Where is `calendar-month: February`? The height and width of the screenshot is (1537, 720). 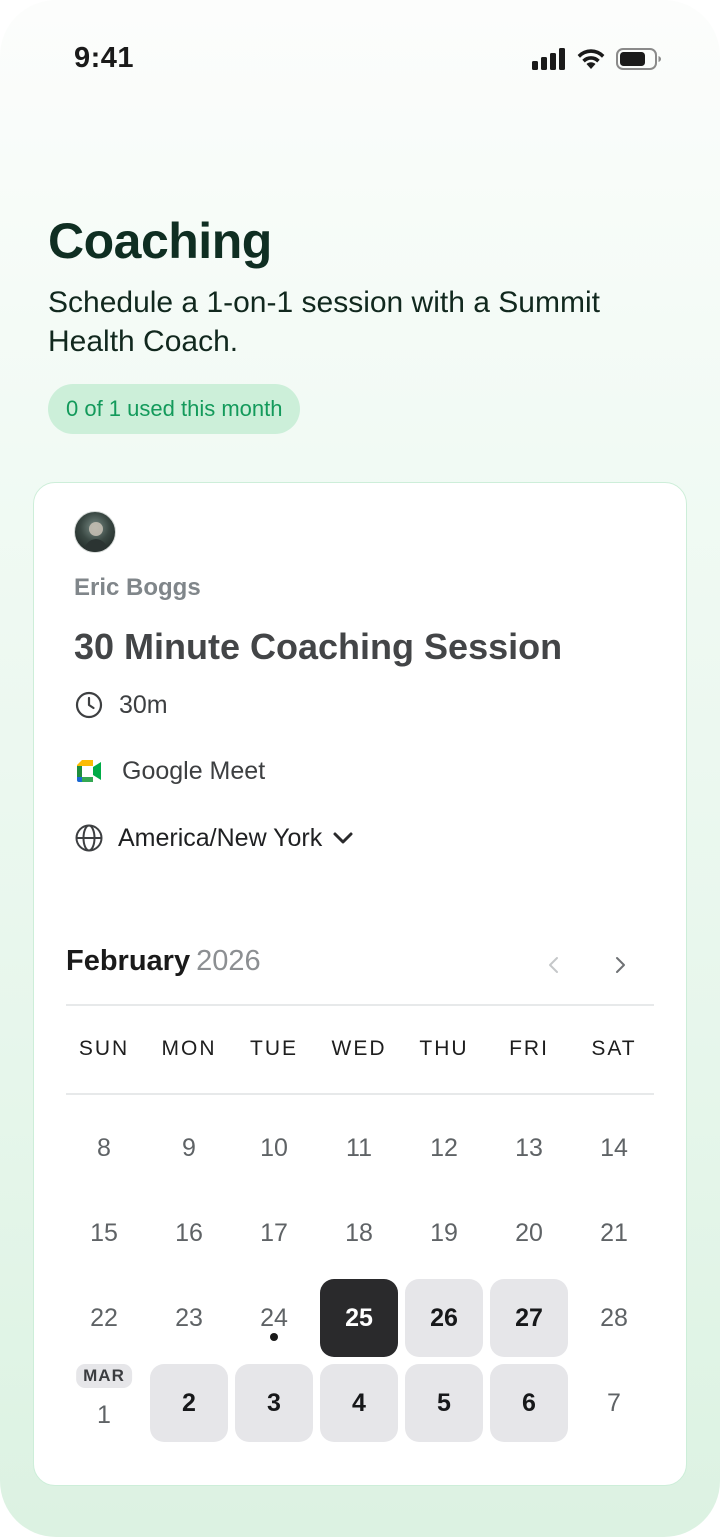 calendar-month: February is located at coordinates (128, 961).